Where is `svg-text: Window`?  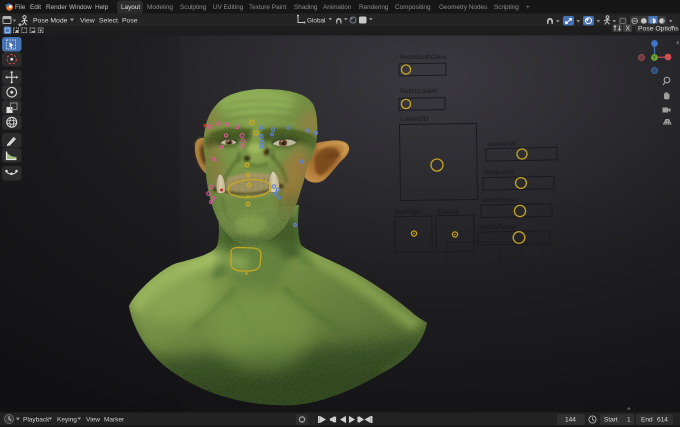 svg-text: Window is located at coordinates (80, 7).